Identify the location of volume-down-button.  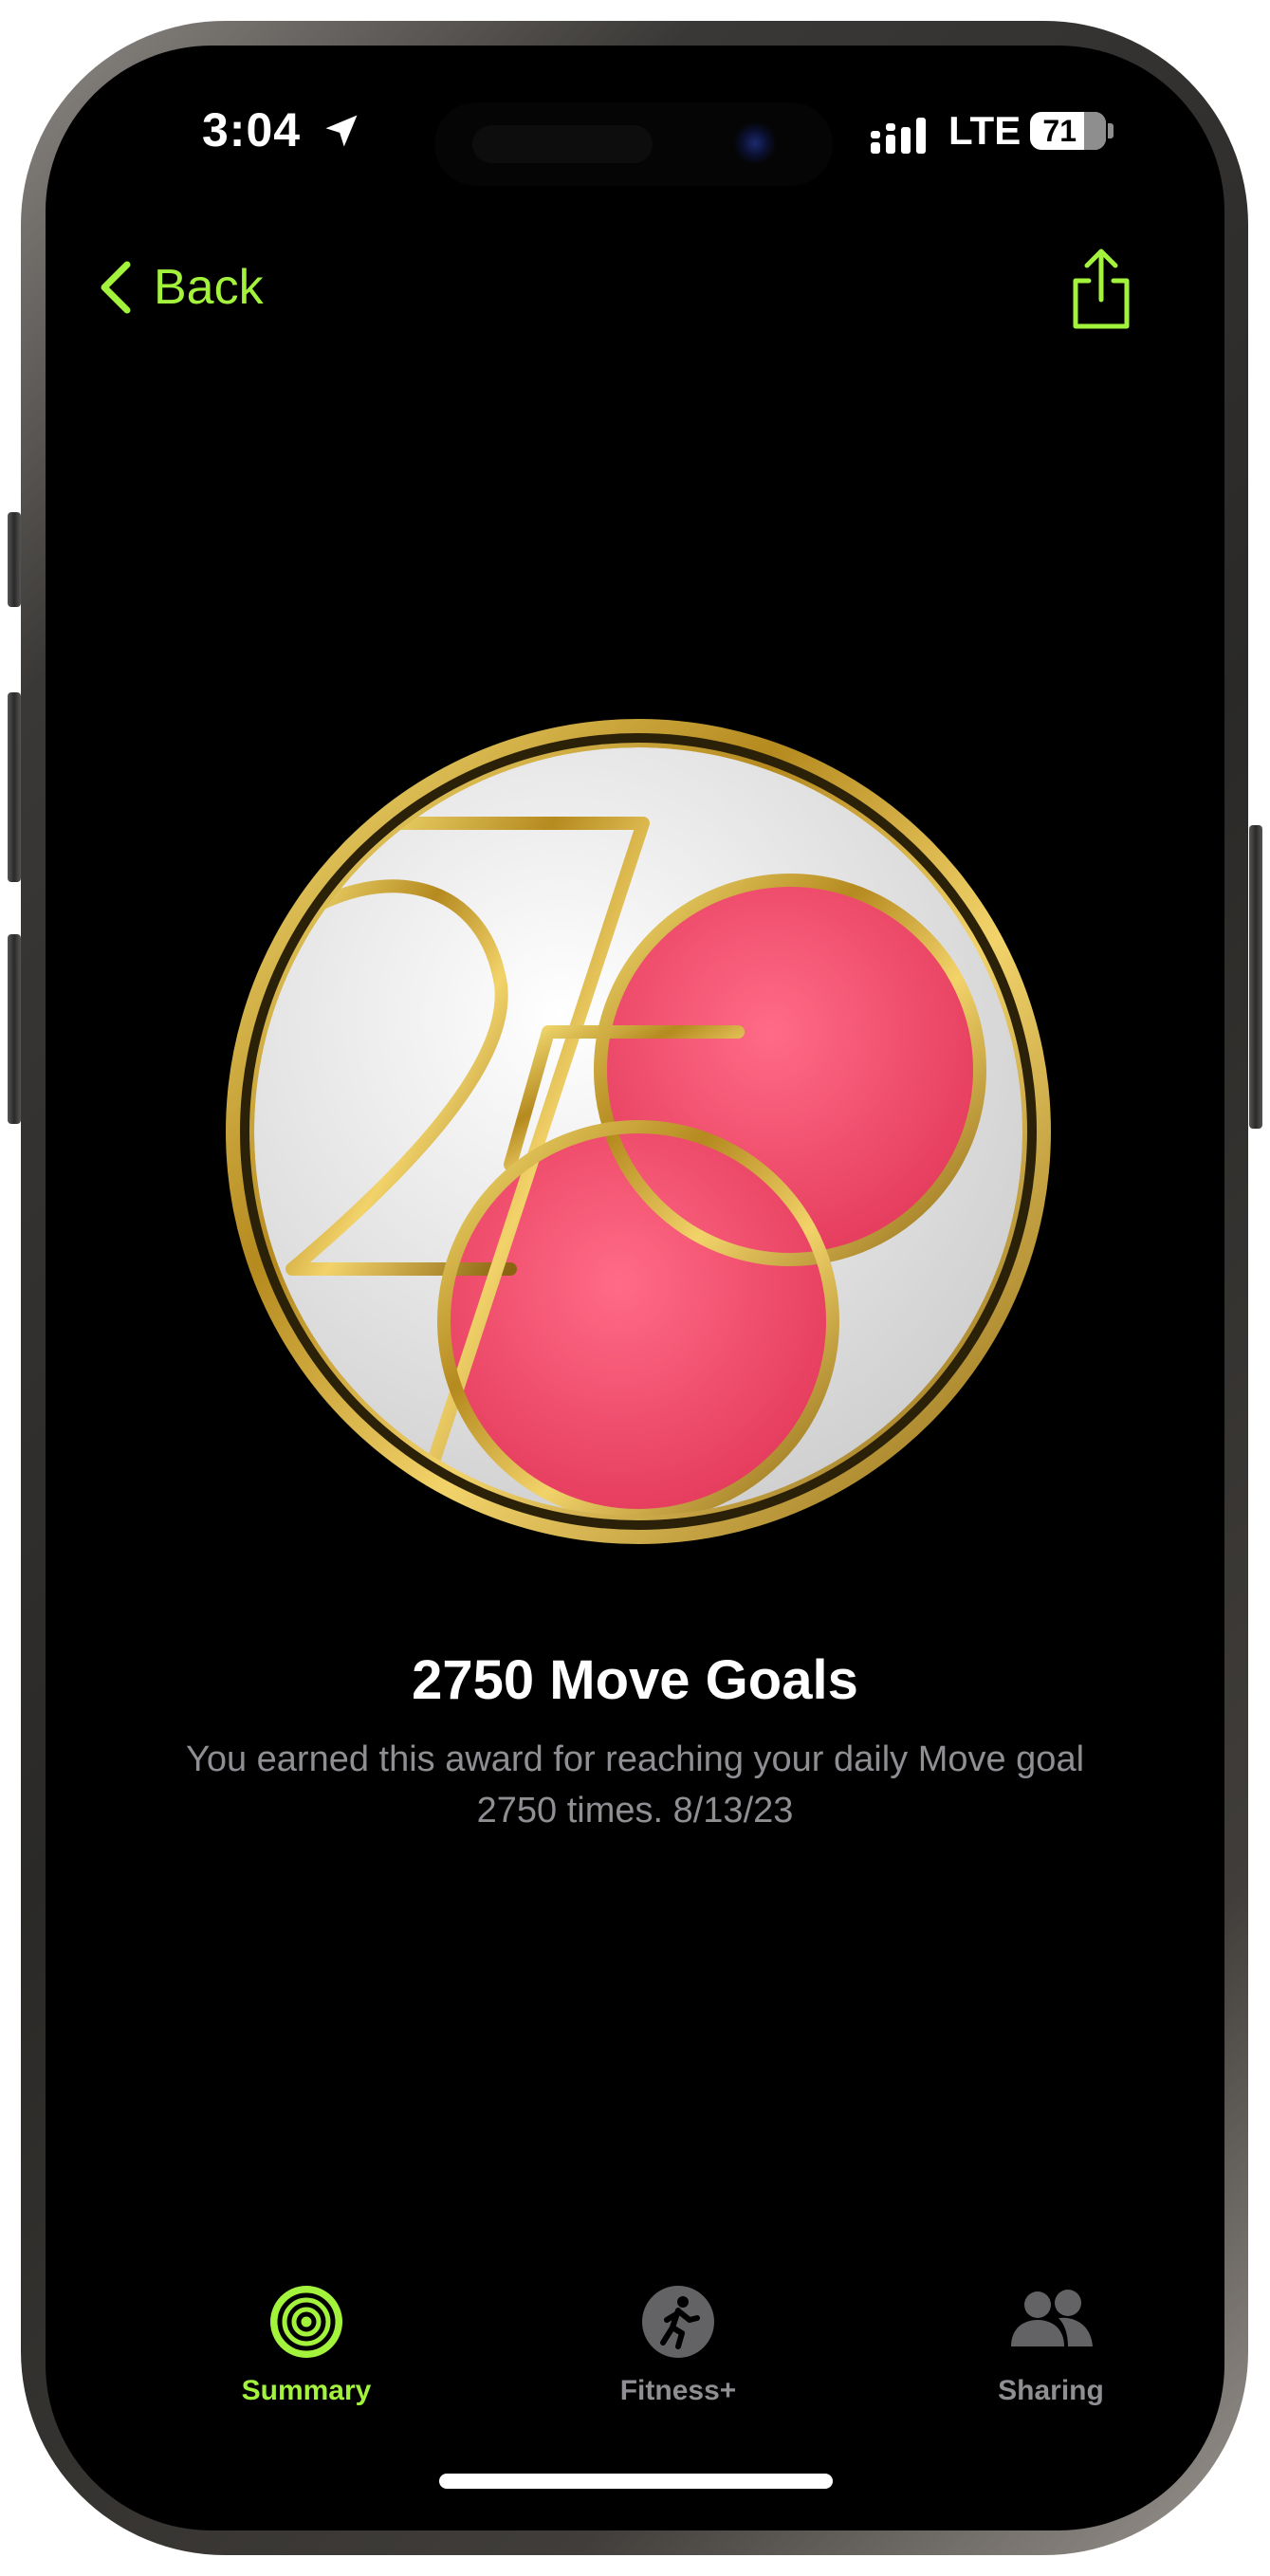
(14, 1029).